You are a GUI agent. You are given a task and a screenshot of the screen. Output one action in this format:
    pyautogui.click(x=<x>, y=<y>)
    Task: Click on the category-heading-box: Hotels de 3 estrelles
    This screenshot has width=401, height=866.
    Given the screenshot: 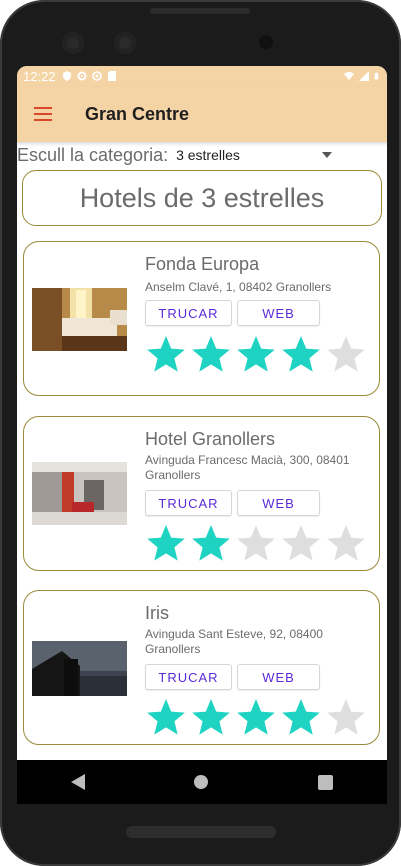 What is the action you would take?
    pyautogui.click(x=202, y=198)
    